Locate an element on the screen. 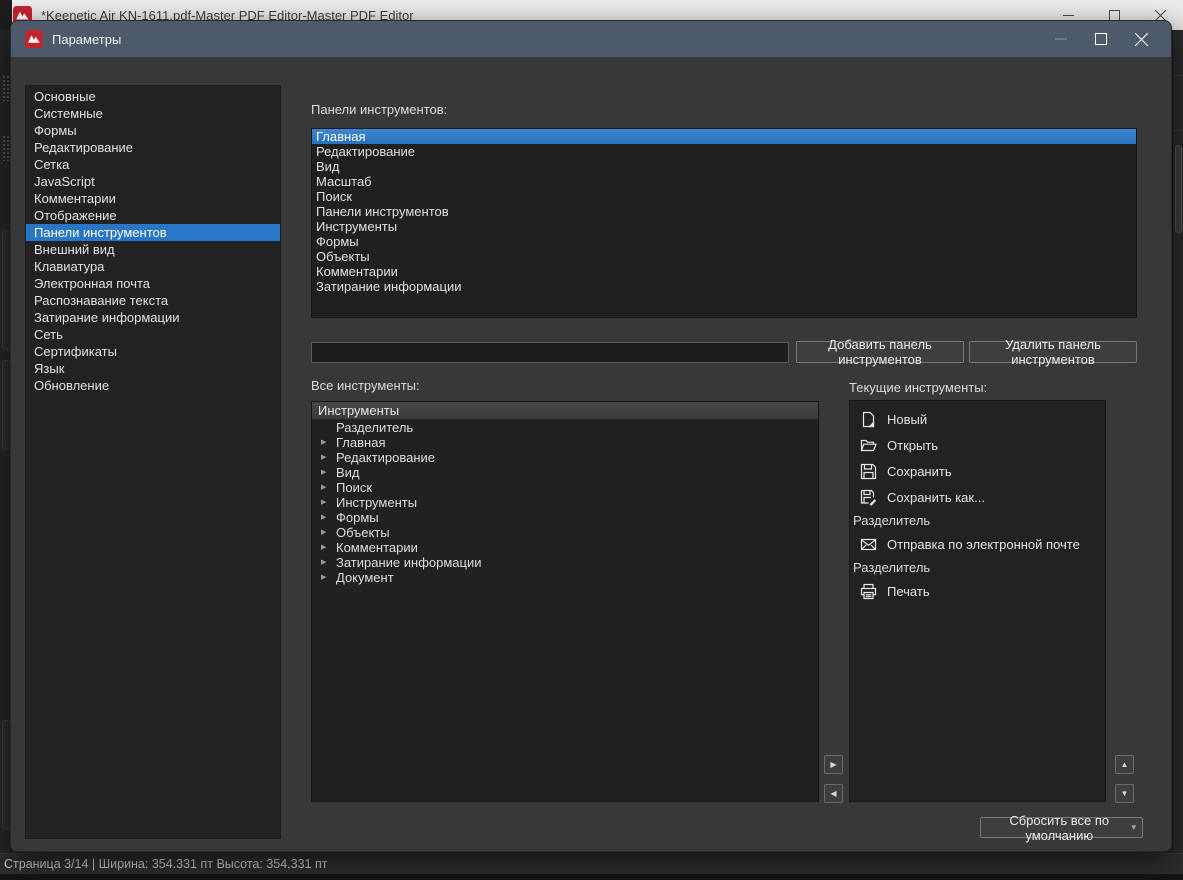 The image size is (1183, 880). dialog-close-button is located at coordinates (1141, 39).